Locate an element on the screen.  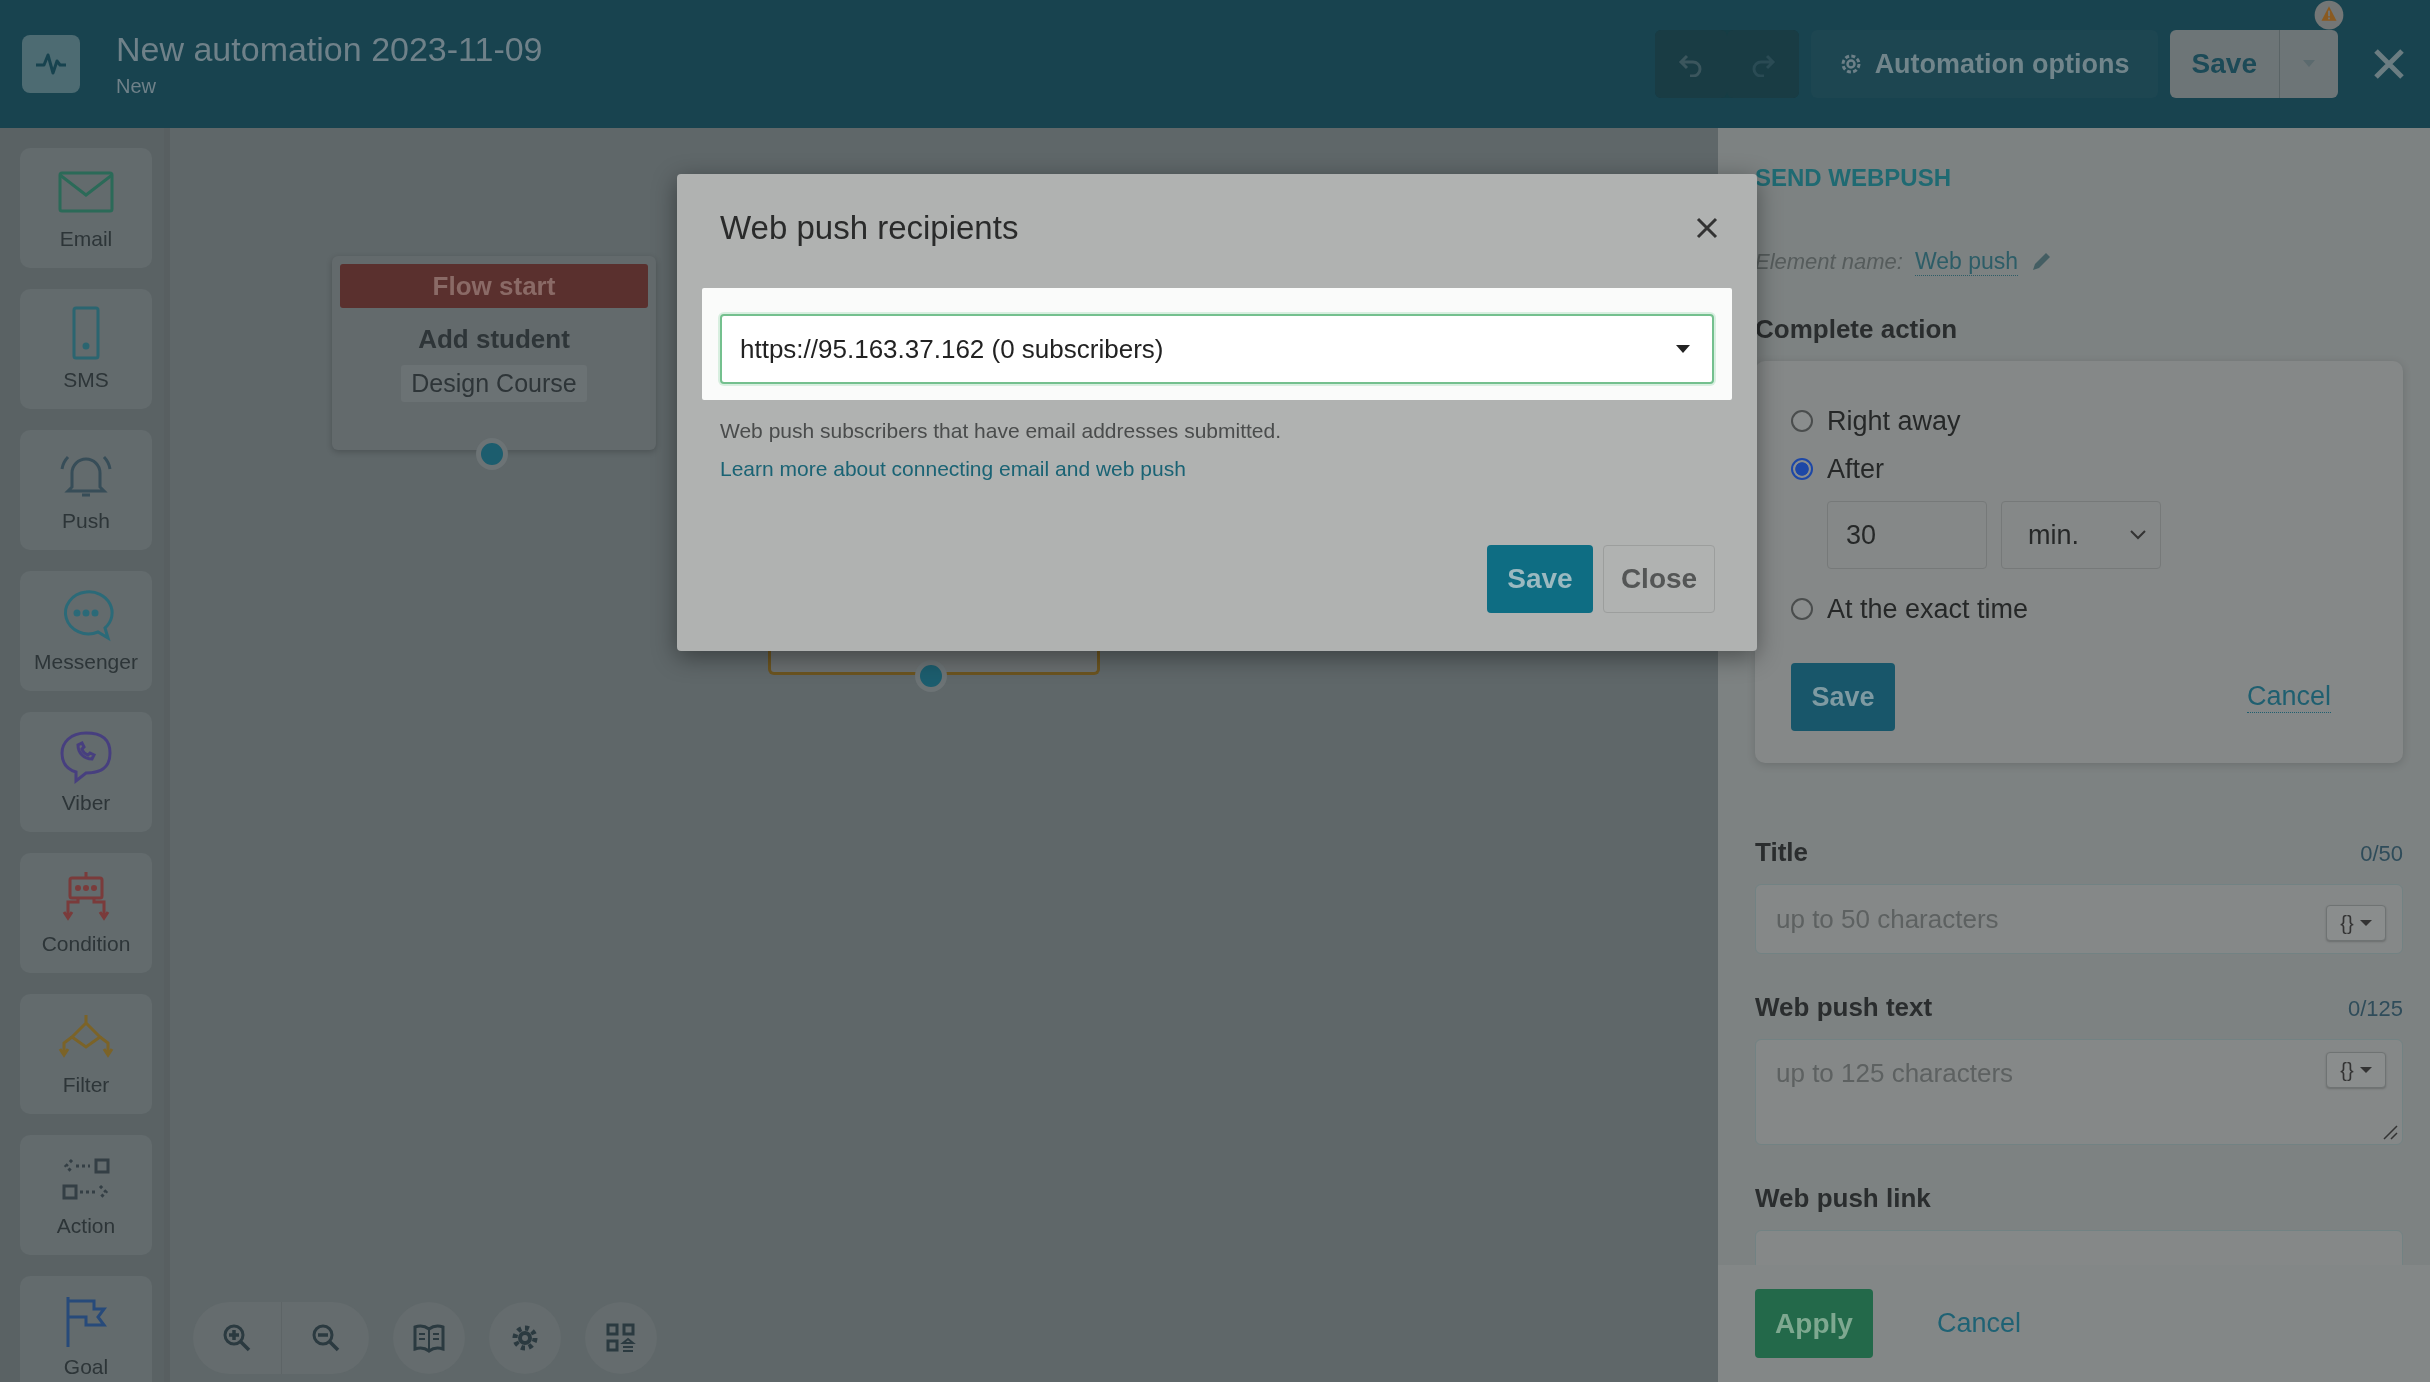
character-counter: 0/125 is located at coordinates (2375, 1009).